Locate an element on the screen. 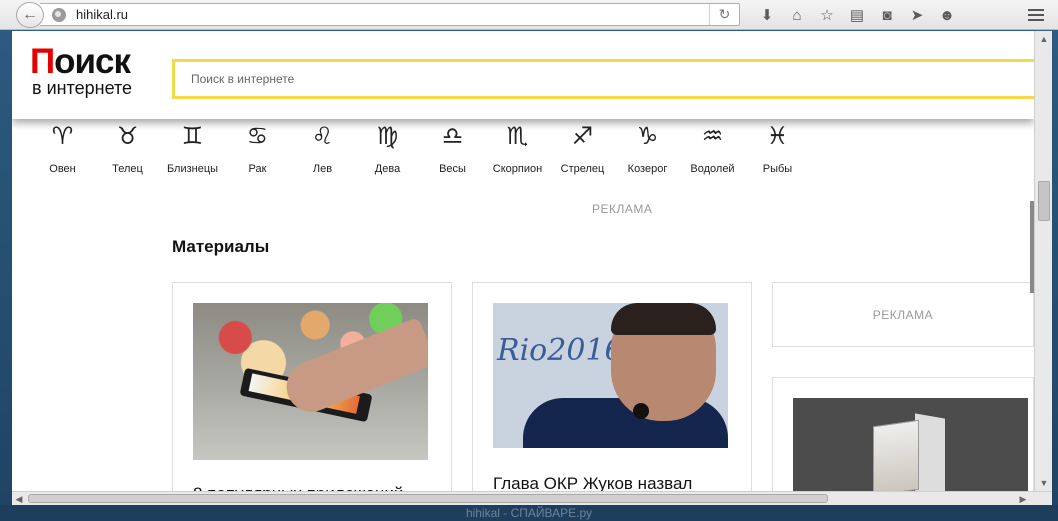 The image size is (1058, 521). site-logo: Поиск в интернете is located at coordinates (81, 70).